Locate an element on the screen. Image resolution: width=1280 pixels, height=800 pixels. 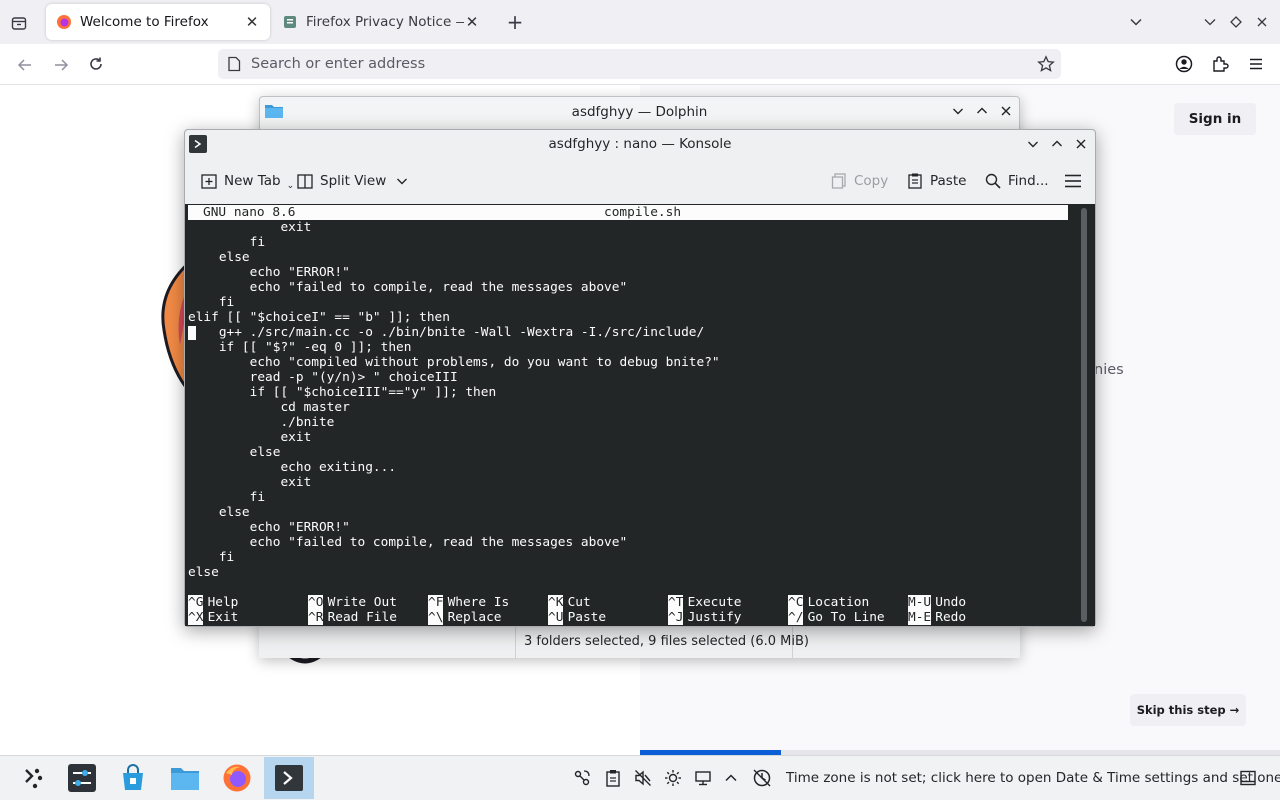
back-icon is located at coordinates (25, 65).